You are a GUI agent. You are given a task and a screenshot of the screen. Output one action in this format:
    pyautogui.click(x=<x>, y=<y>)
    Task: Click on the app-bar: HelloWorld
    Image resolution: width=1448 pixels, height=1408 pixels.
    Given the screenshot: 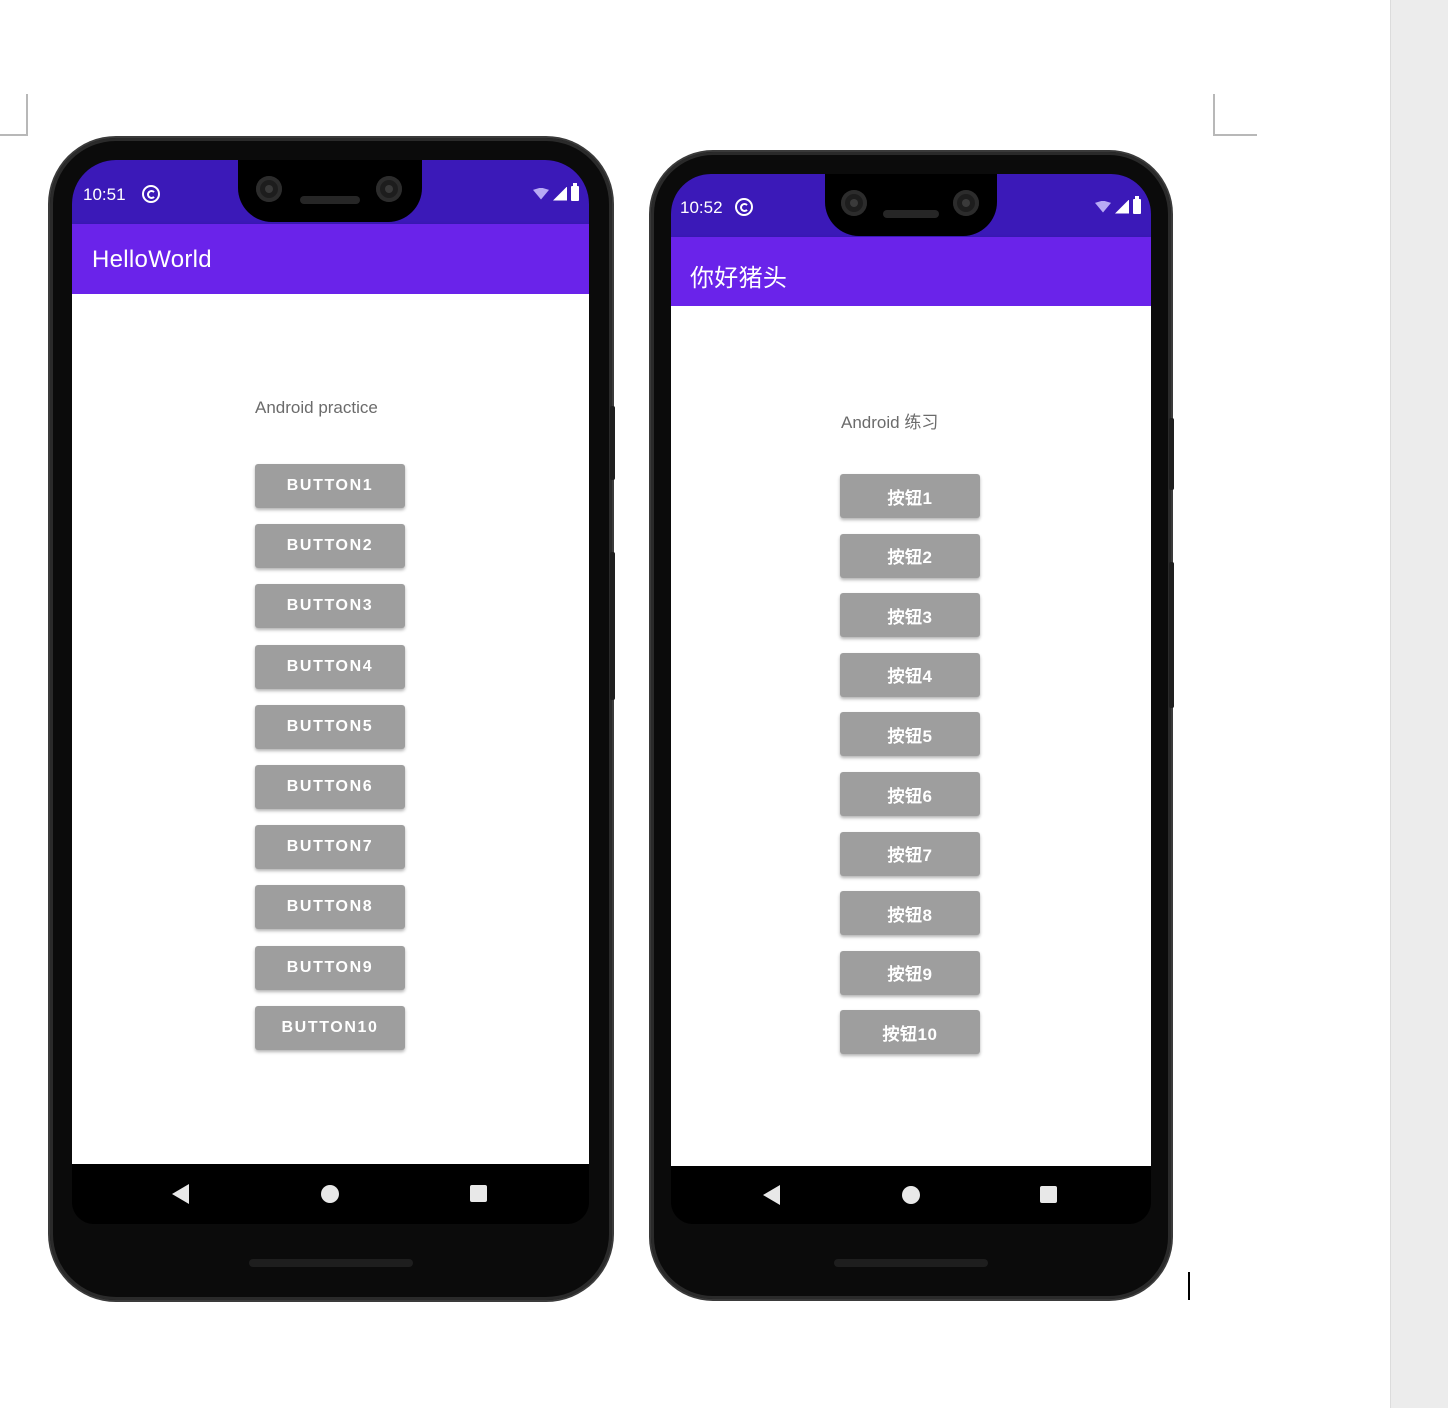 What is the action you would take?
    pyautogui.click(x=330, y=259)
    